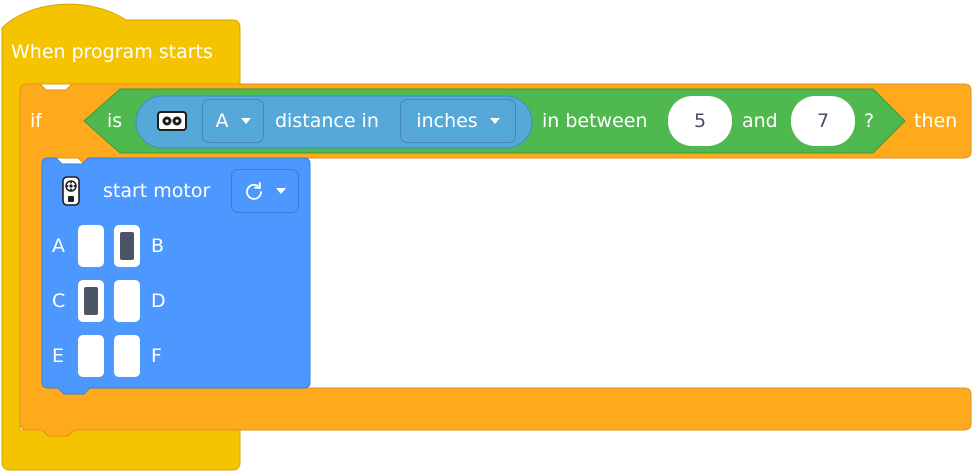 Image resolution: width=972 pixels, height=471 pixels. I want to click on distance-label: distance in, so click(327, 121).